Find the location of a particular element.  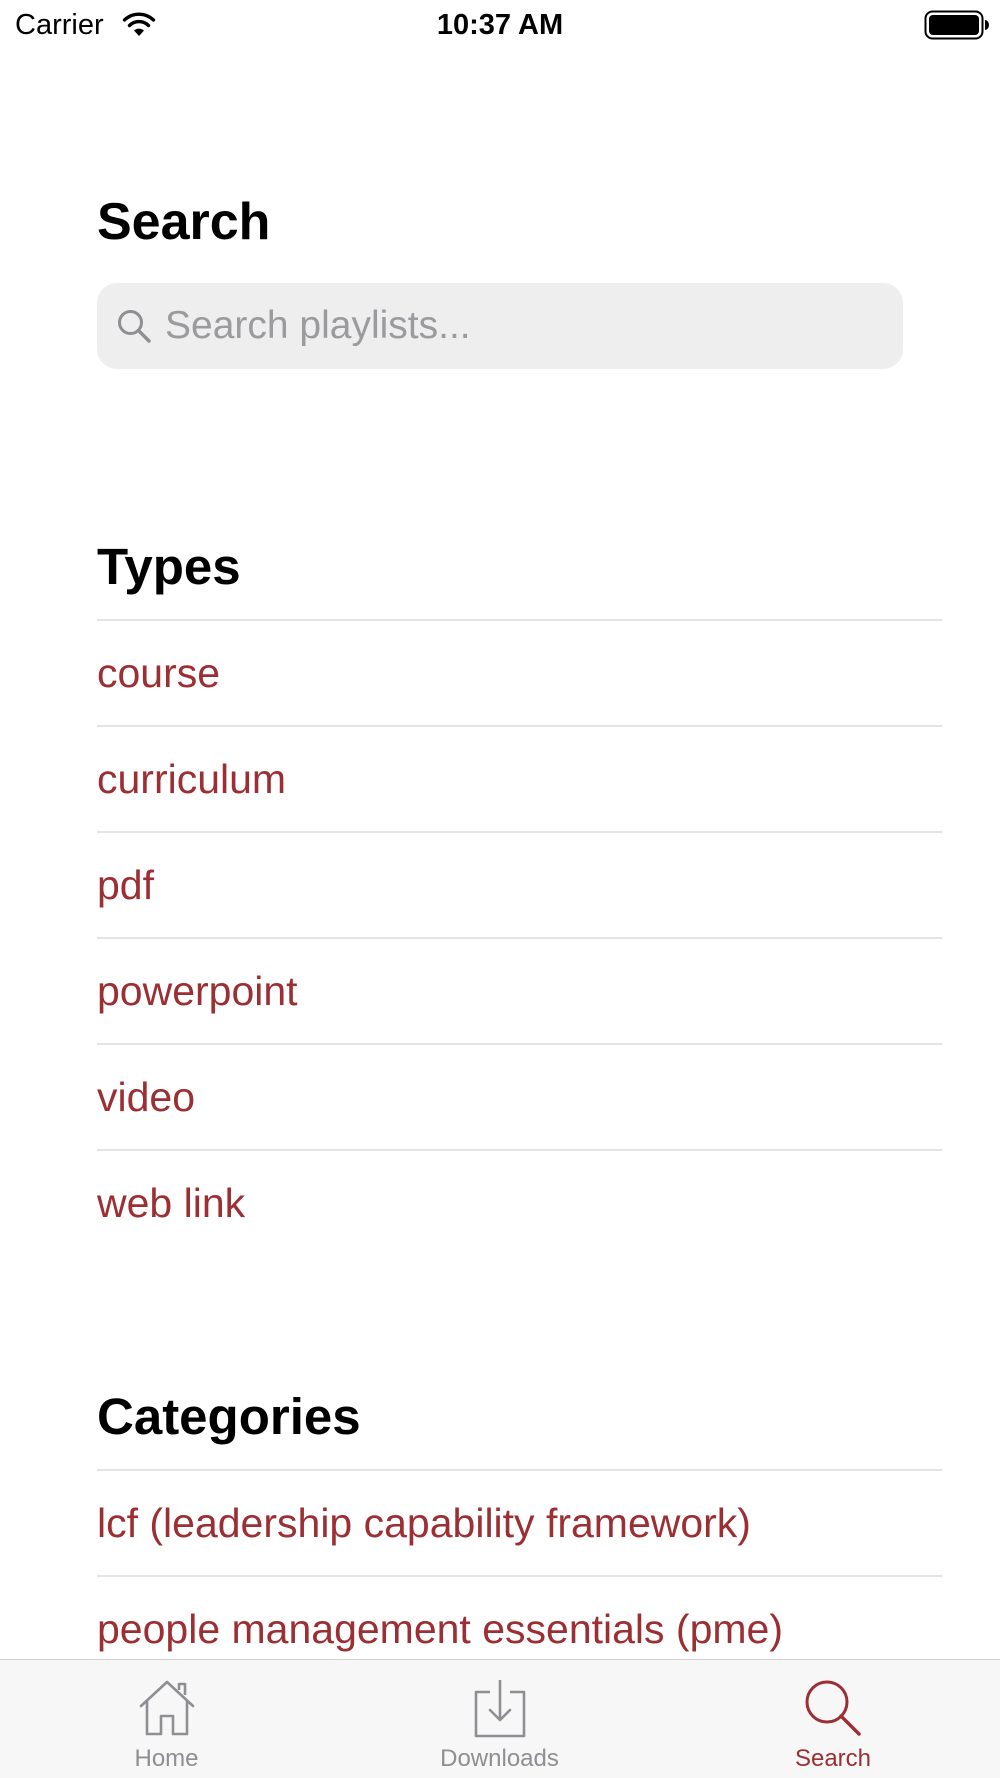

type-item-curriculum: curriculum is located at coordinates (519, 778).